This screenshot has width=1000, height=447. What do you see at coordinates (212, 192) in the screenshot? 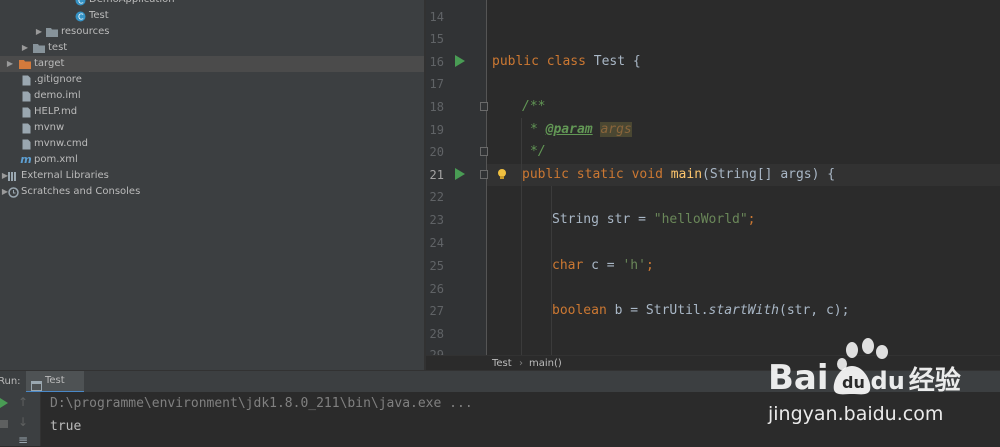
I see `tree-item-scratches: ▶ Scratches and Consoles` at bounding box center [212, 192].